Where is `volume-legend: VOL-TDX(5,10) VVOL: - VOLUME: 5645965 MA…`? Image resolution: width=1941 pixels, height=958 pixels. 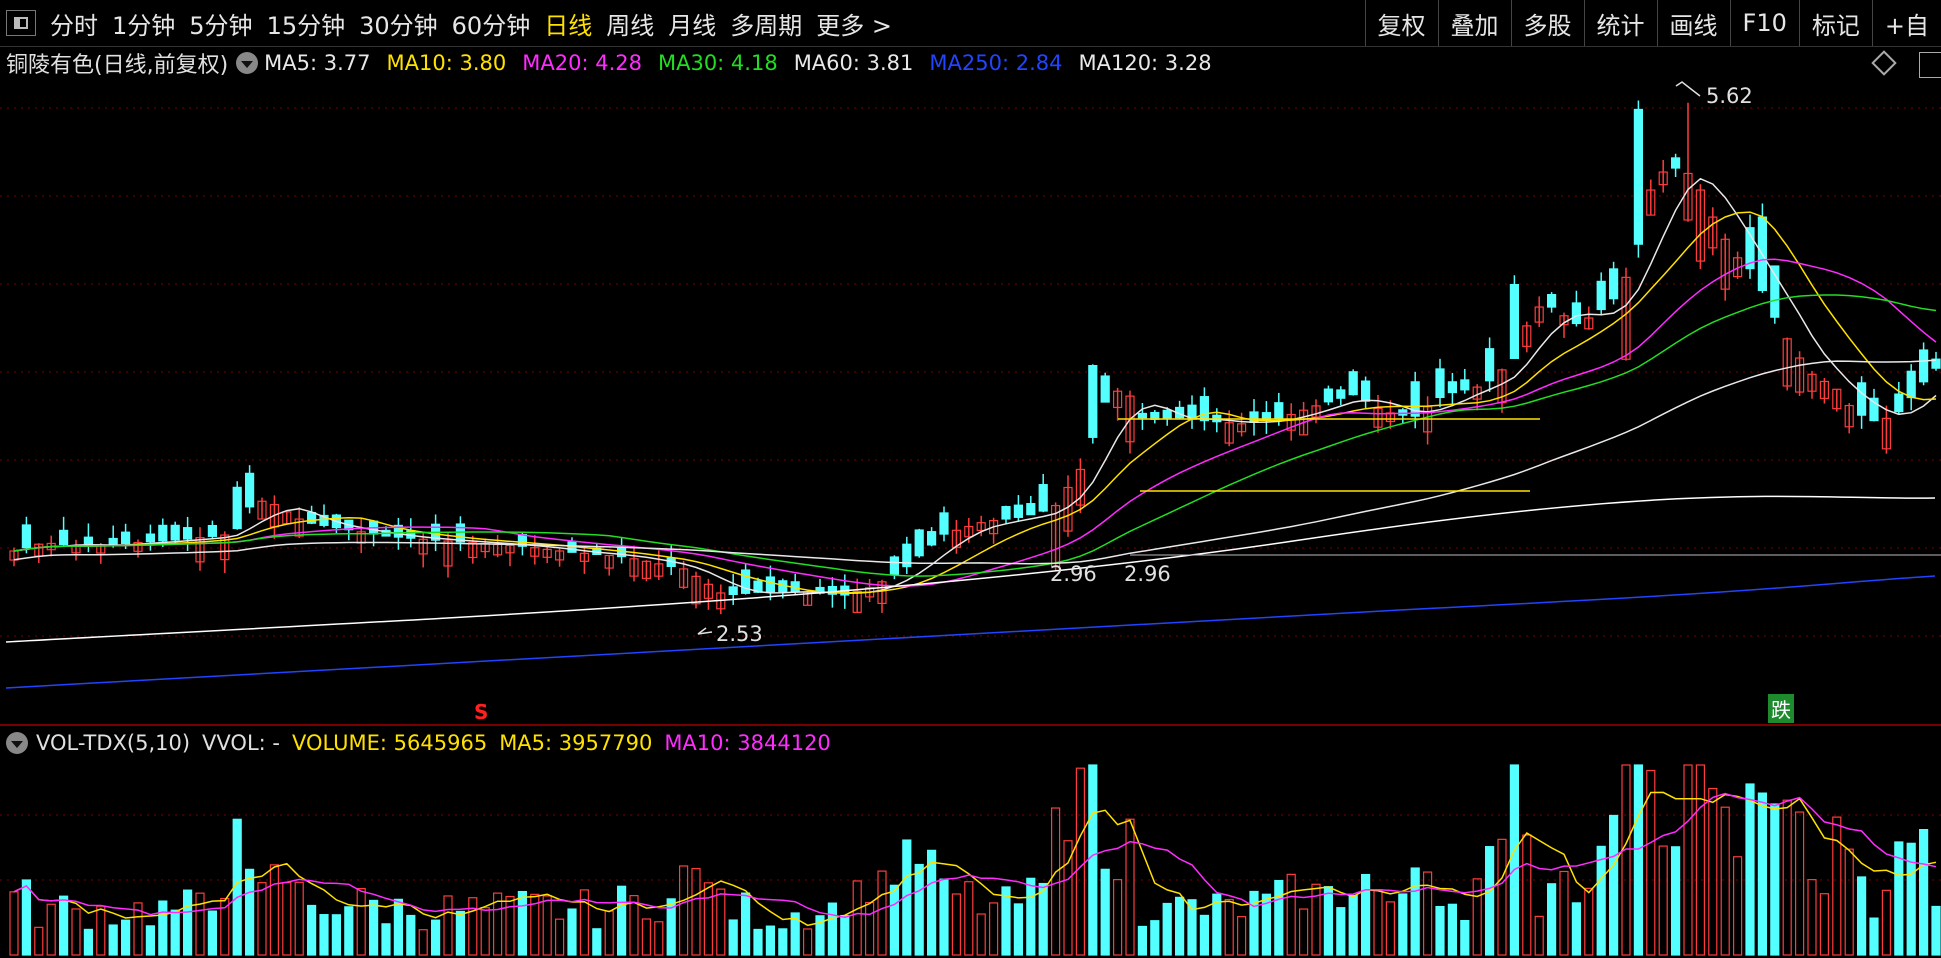 volume-legend: VOL-TDX(5,10) VVOL: - VOLUME: 5645965 MA… is located at coordinates (424, 743).